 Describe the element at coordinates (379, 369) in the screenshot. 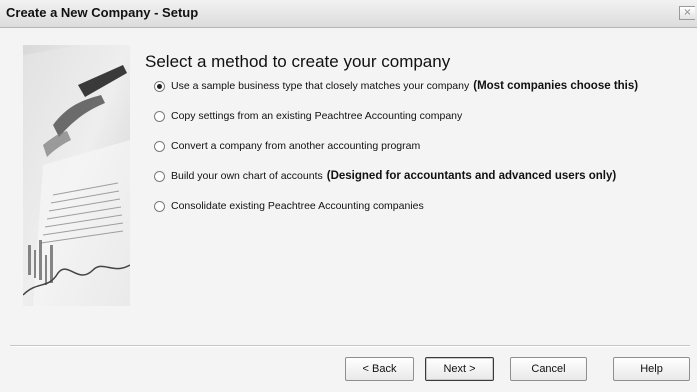

I see `back-button: < Back` at that location.